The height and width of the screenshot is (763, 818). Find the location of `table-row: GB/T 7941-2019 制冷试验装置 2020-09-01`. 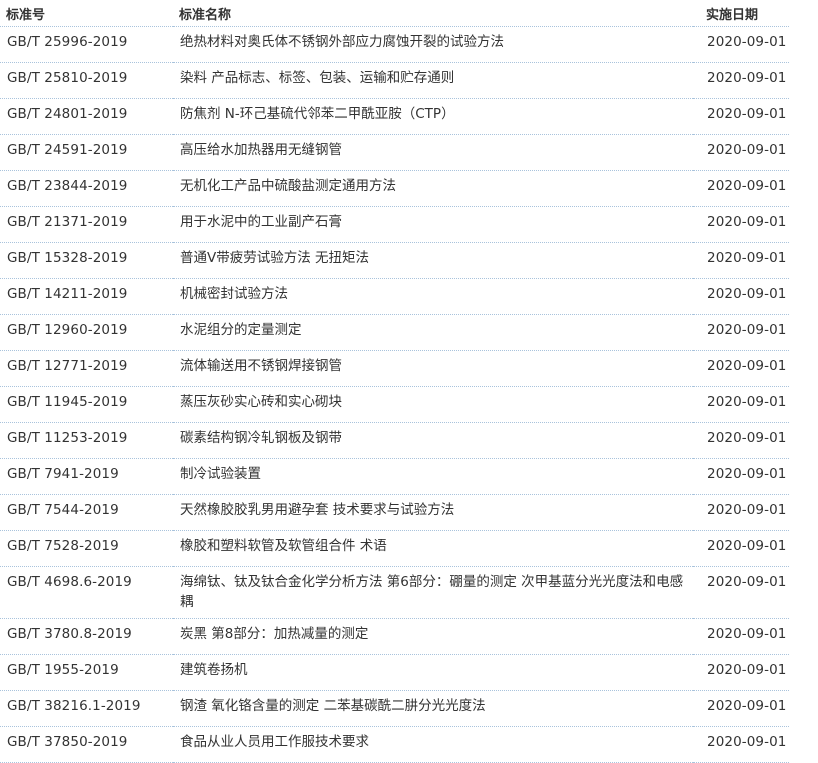

table-row: GB/T 7941-2019 制冷试验装置 2020-09-01 is located at coordinates (394, 476).